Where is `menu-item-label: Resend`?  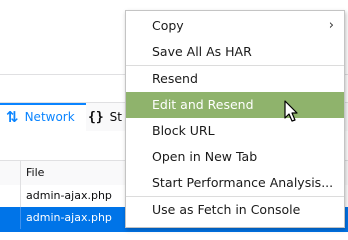 menu-item-label: Resend is located at coordinates (175, 78).